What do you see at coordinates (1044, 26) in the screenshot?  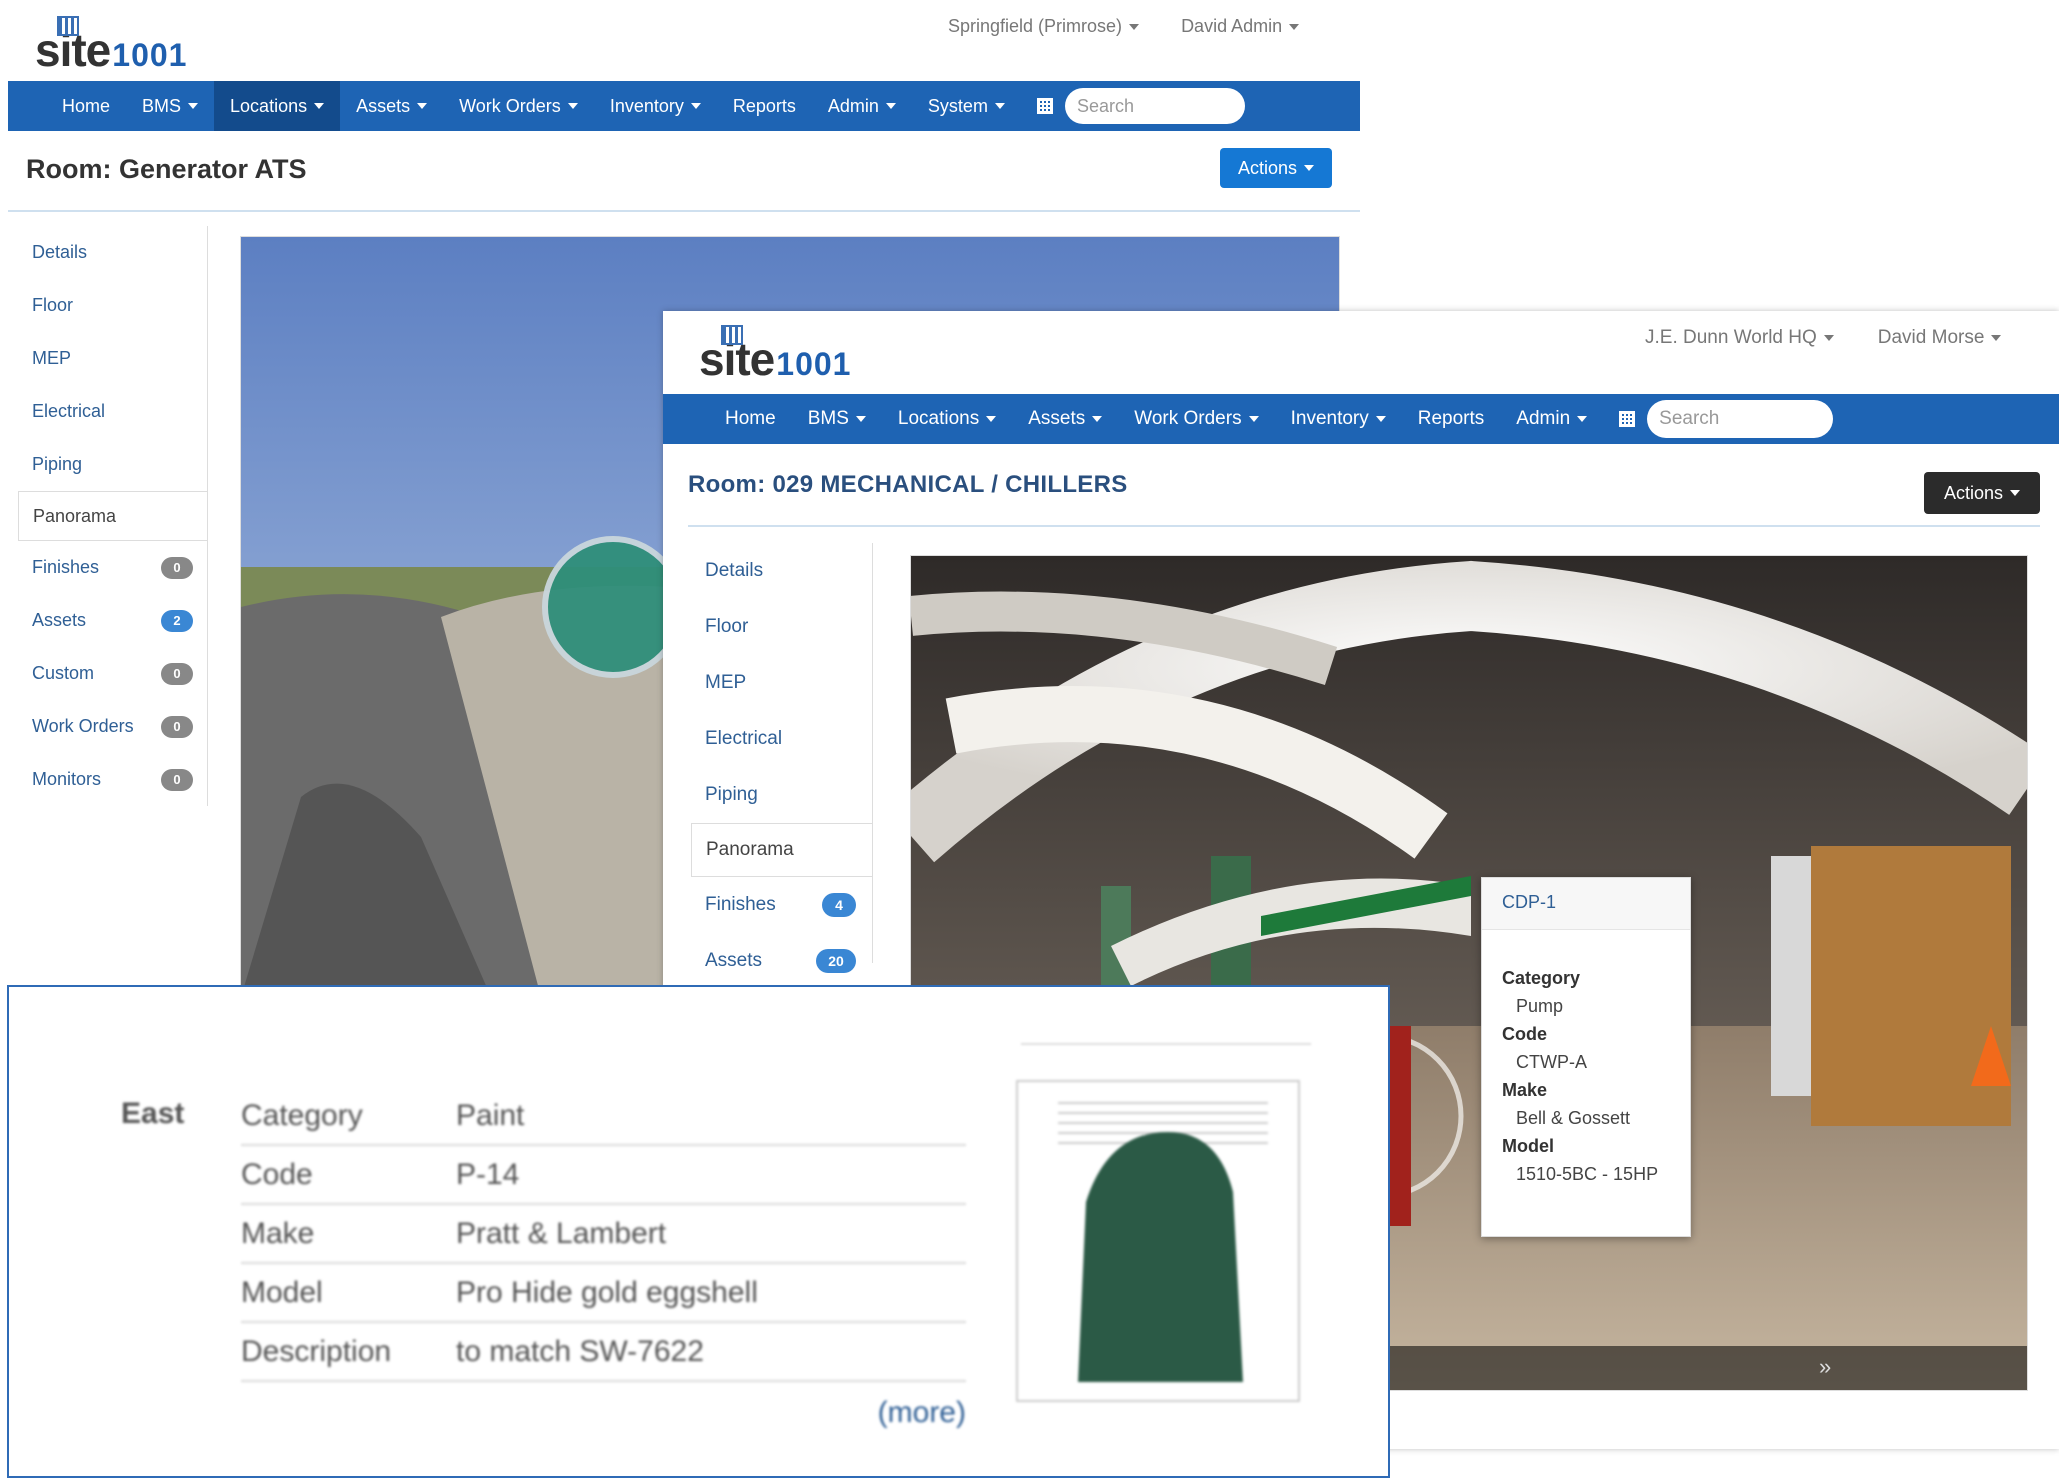 I see `location-dropdown: Springfield (Primrose)` at bounding box center [1044, 26].